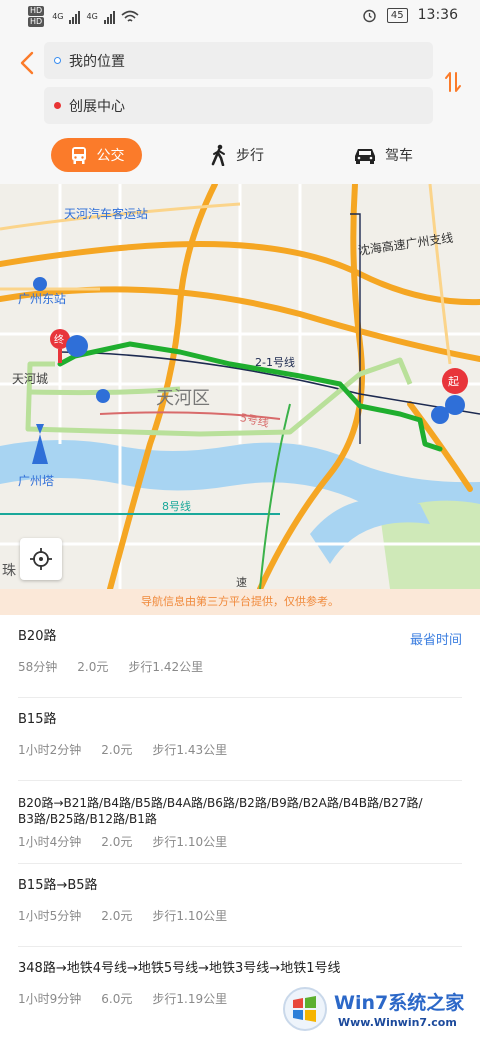 The image size is (480, 1040). I want to click on clock: 13:36, so click(437, 15).